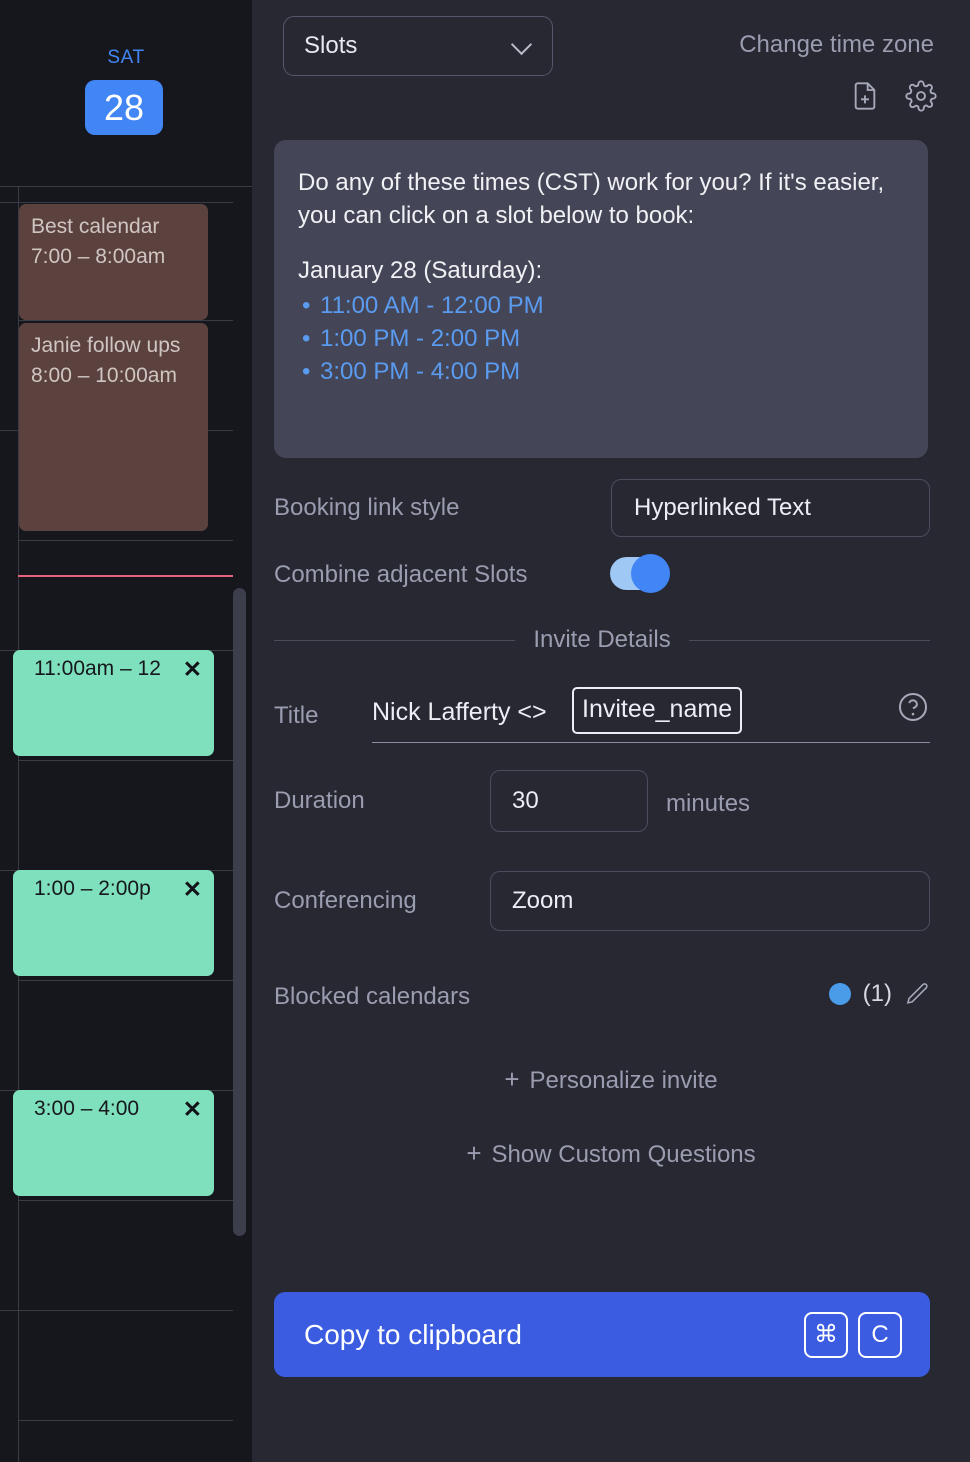 The width and height of the screenshot is (970, 1462). I want to click on conferencing-row: Conferencing Zoom, so click(602, 901).